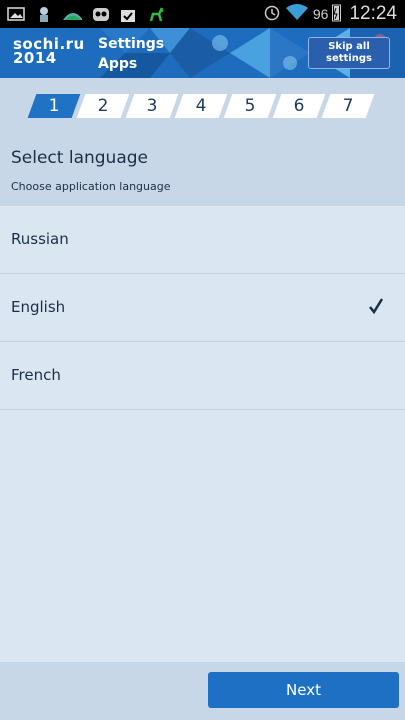  Describe the element at coordinates (91, 186) in the screenshot. I see `section-subtitle: Choose application language` at that location.